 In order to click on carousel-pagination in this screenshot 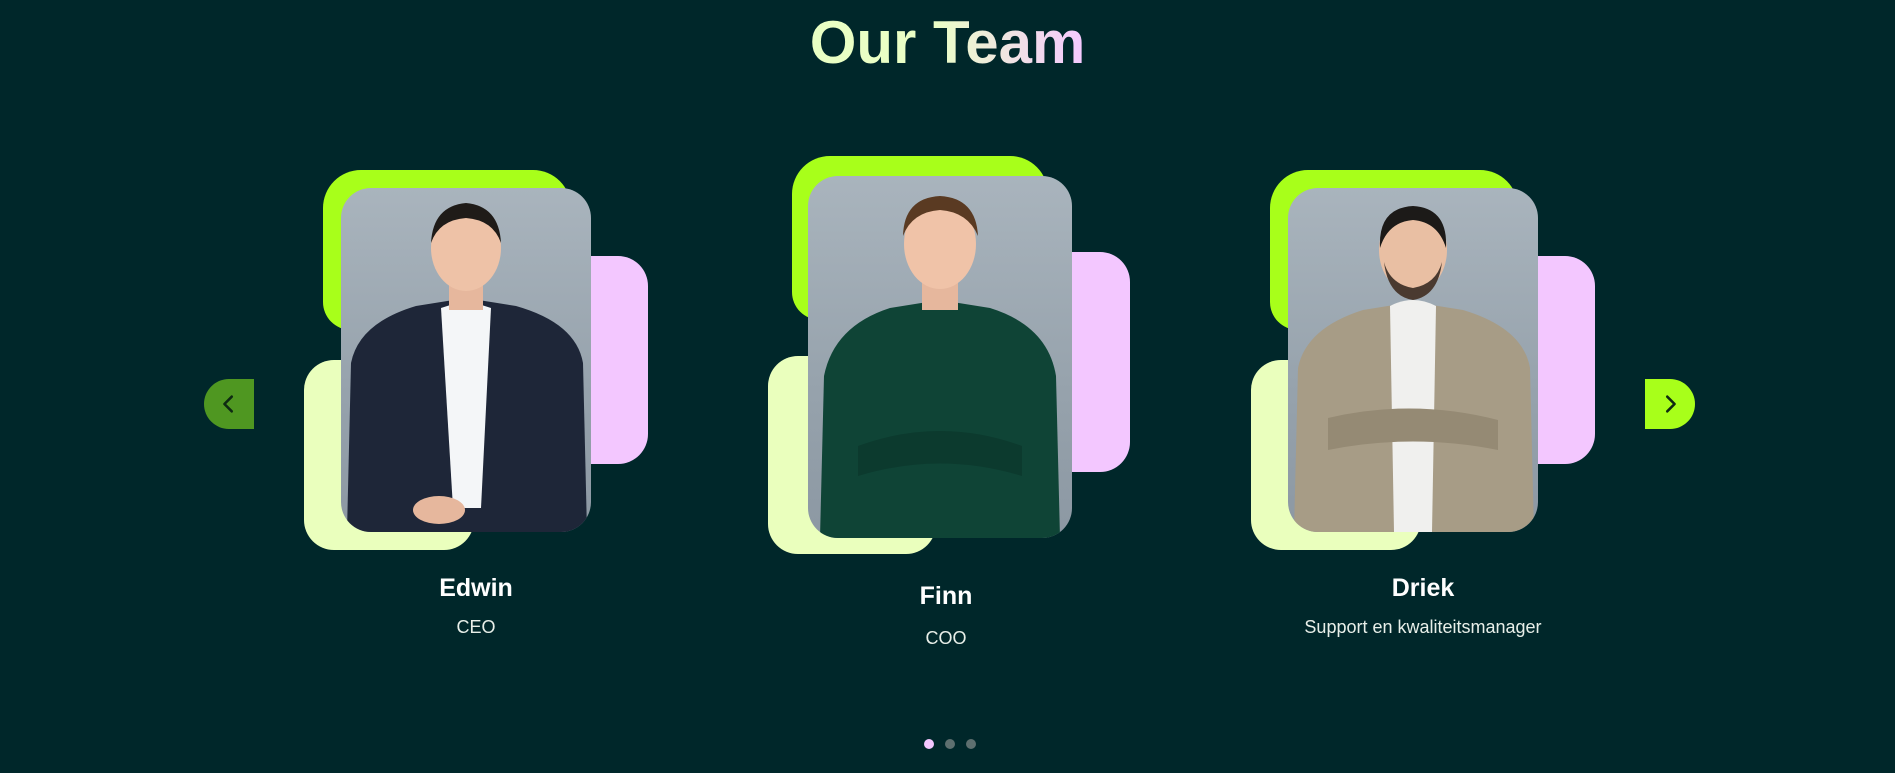, I will do `click(950, 744)`.